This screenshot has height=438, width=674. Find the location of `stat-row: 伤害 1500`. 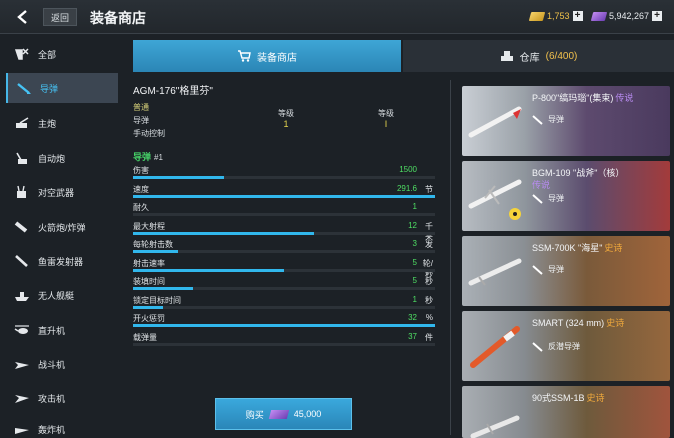

stat-row: 伤害 1500 is located at coordinates (284, 174).